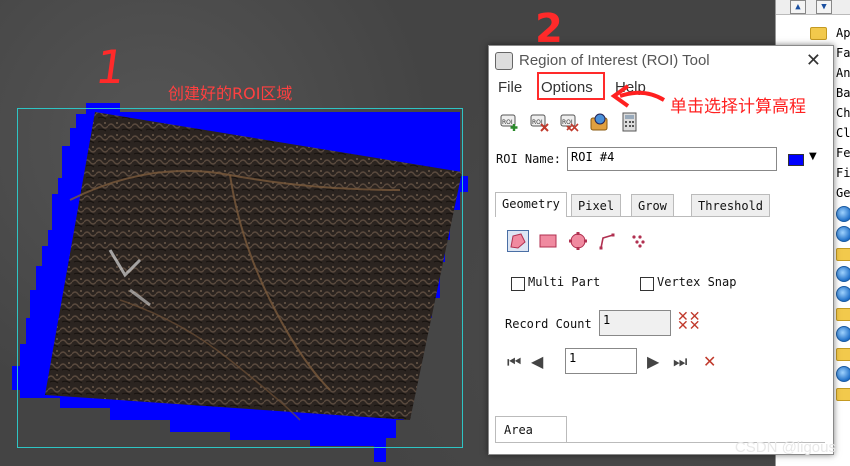 The height and width of the screenshot is (466, 850). Describe the element at coordinates (548, 241) in the screenshot. I see `rectangle-tool-icon` at that location.